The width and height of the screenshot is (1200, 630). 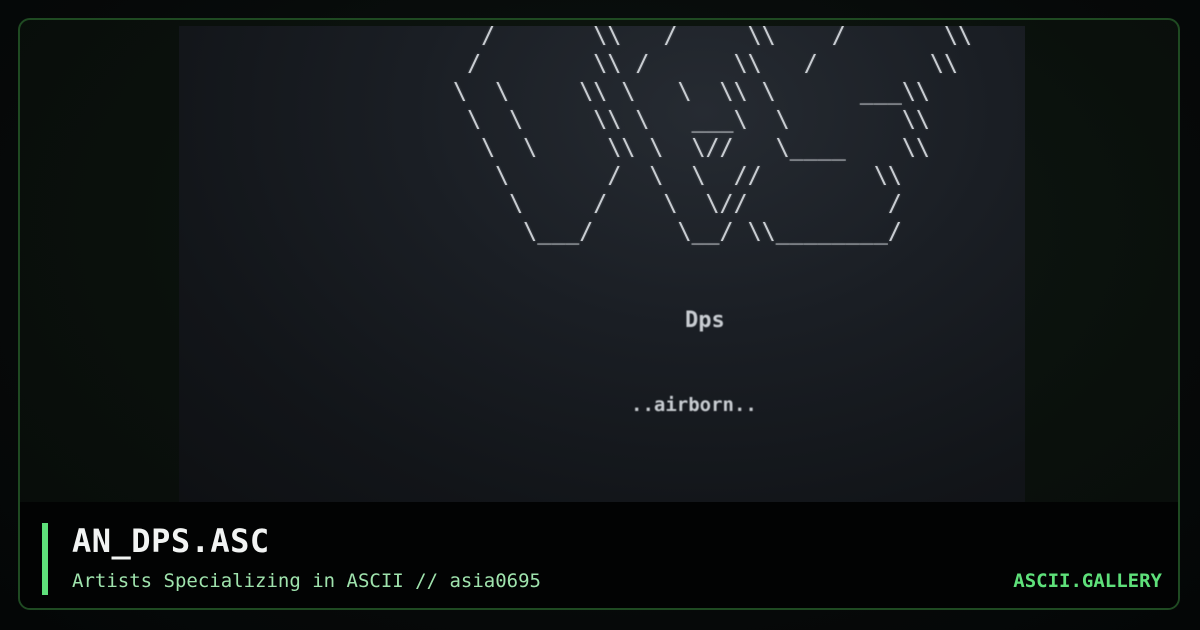 What do you see at coordinates (1087, 581) in the screenshot?
I see `site-brand-link: ASCII.GALLERY` at bounding box center [1087, 581].